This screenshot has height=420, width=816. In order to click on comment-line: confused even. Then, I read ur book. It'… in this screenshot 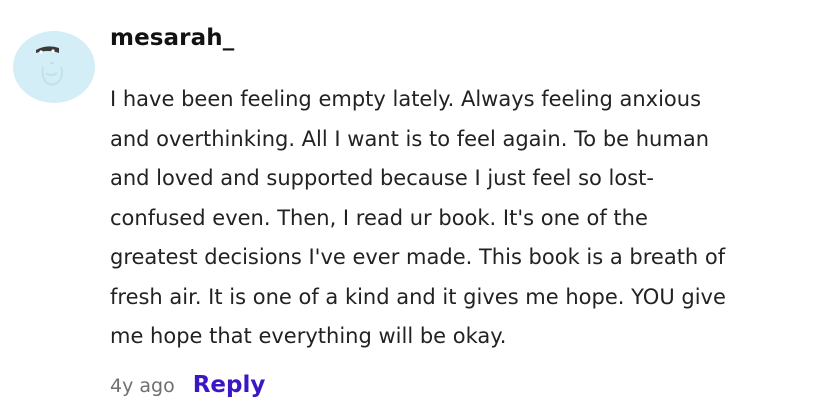, I will do `click(379, 217)`.